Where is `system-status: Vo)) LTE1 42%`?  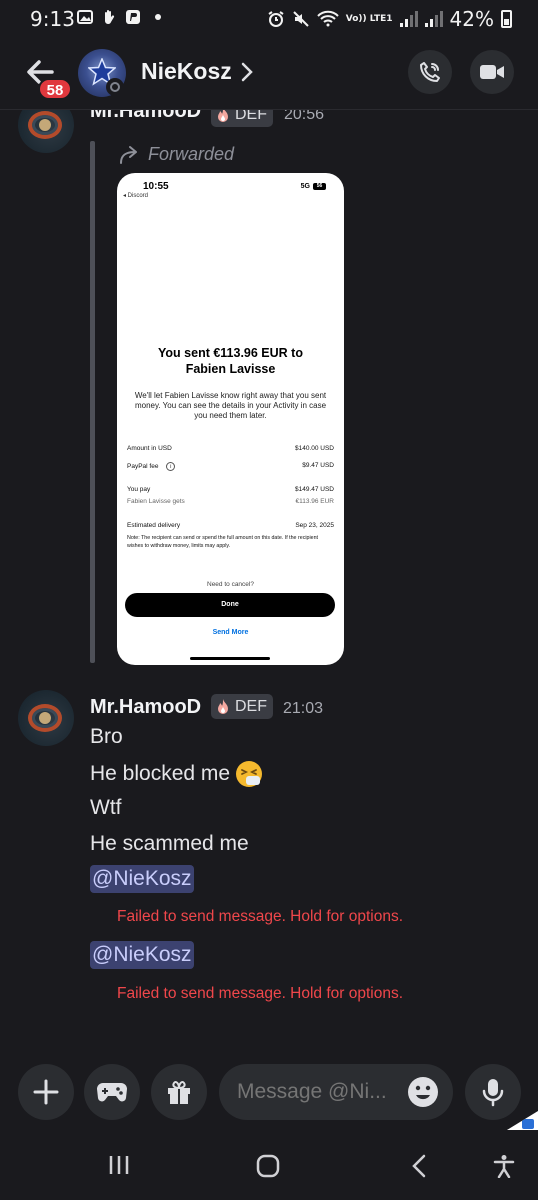
system-status: Vo)) LTE1 42% is located at coordinates (389, 19).